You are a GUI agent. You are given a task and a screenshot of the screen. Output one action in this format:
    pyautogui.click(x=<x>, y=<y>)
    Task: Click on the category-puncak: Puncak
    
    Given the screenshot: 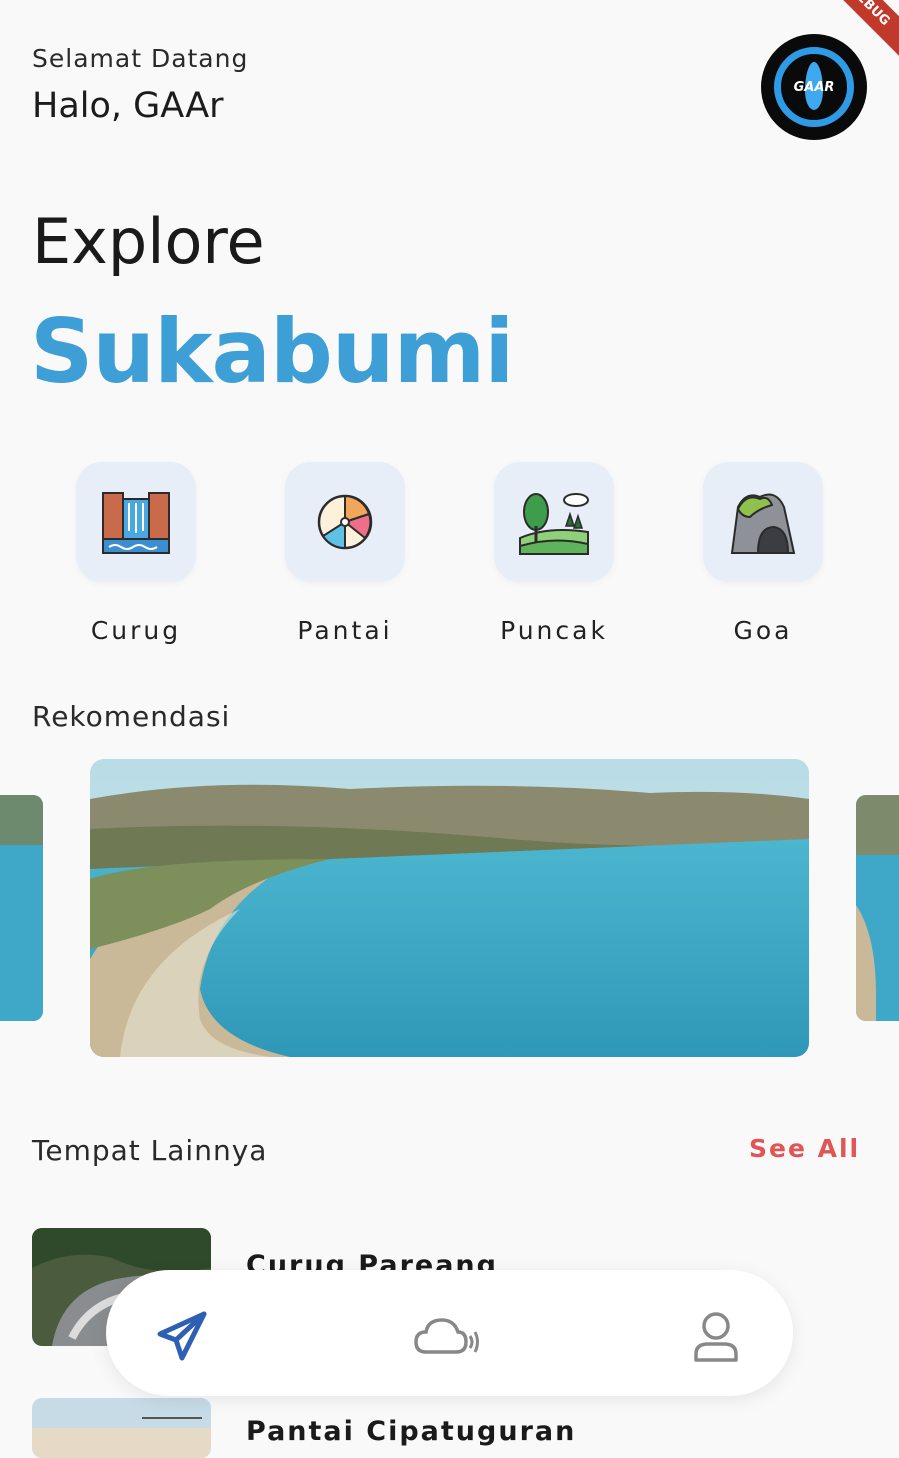 What is the action you would take?
    pyautogui.click(x=554, y=553)
    